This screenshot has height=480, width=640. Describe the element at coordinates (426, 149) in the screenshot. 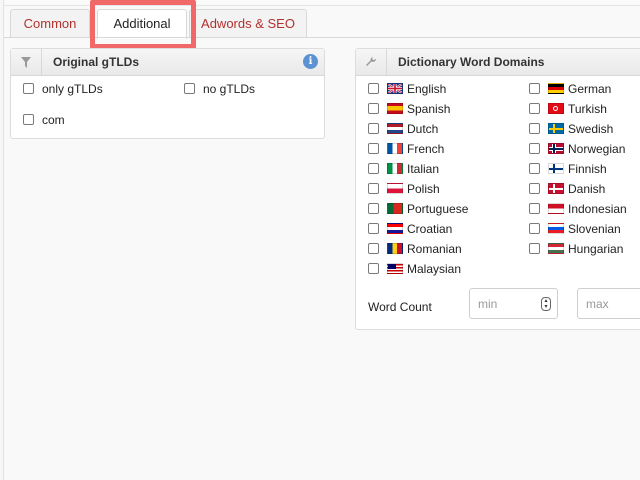

I see `french-label: French` at that location.